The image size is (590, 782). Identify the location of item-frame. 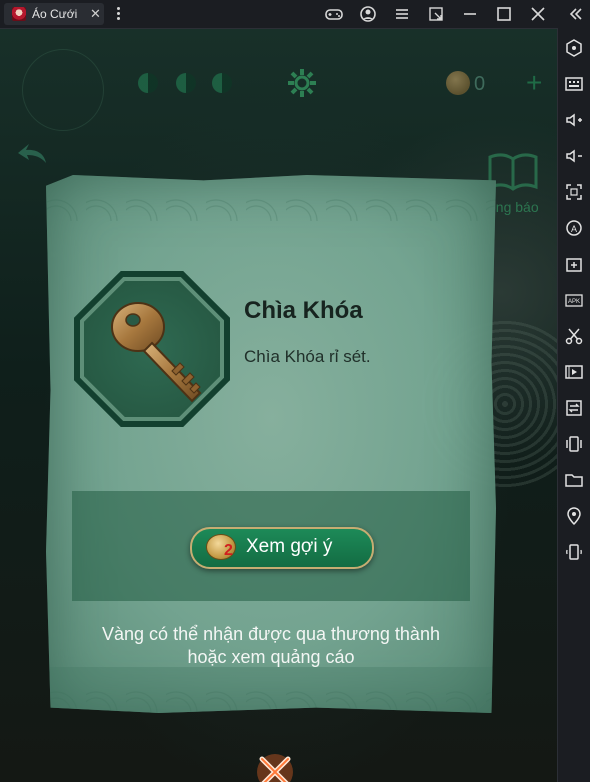
(152, 349).